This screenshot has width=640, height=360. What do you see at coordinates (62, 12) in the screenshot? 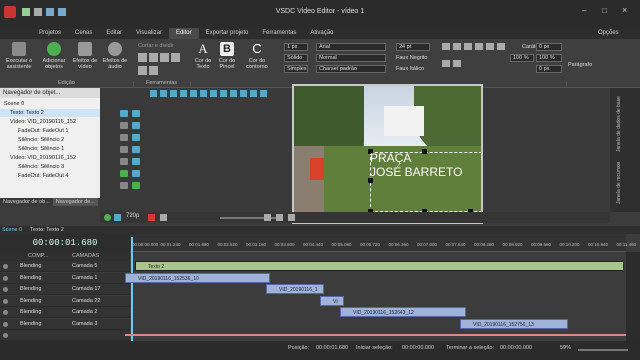
I see `redo-icon` at bounding box center [62, 12].